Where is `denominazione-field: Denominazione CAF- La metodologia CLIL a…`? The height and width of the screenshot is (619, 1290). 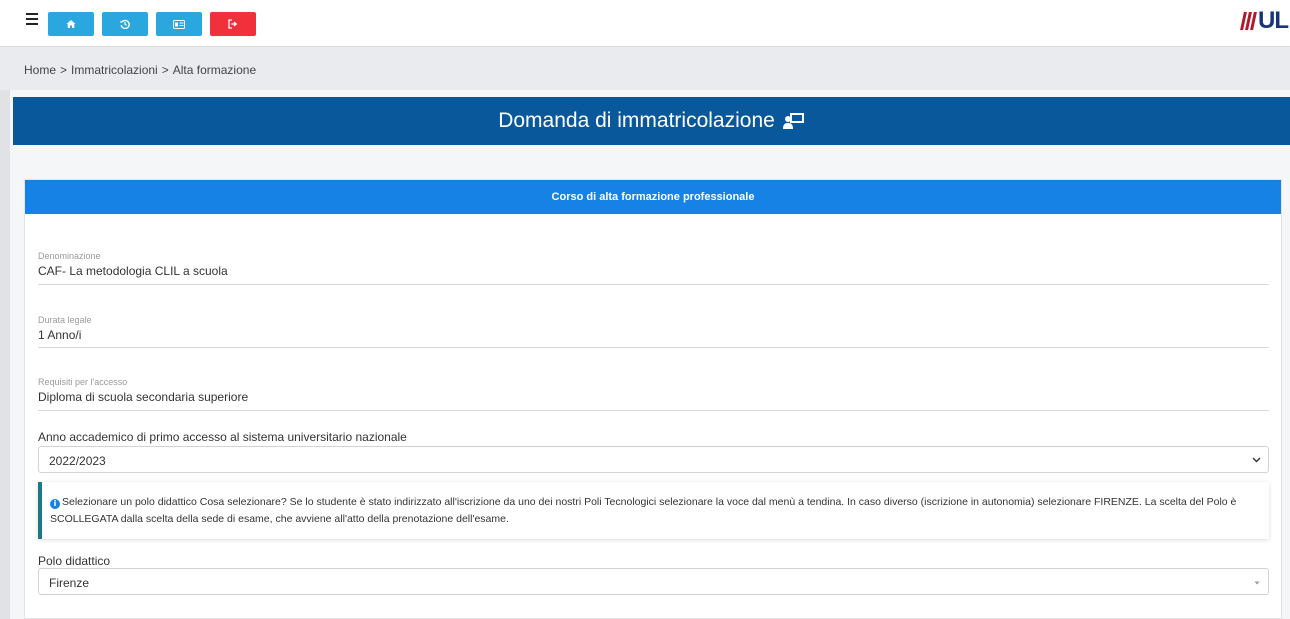
denominazione-field: Denominazione CAF- La metodologia CLIL a… is located at coordinates (653, 268).